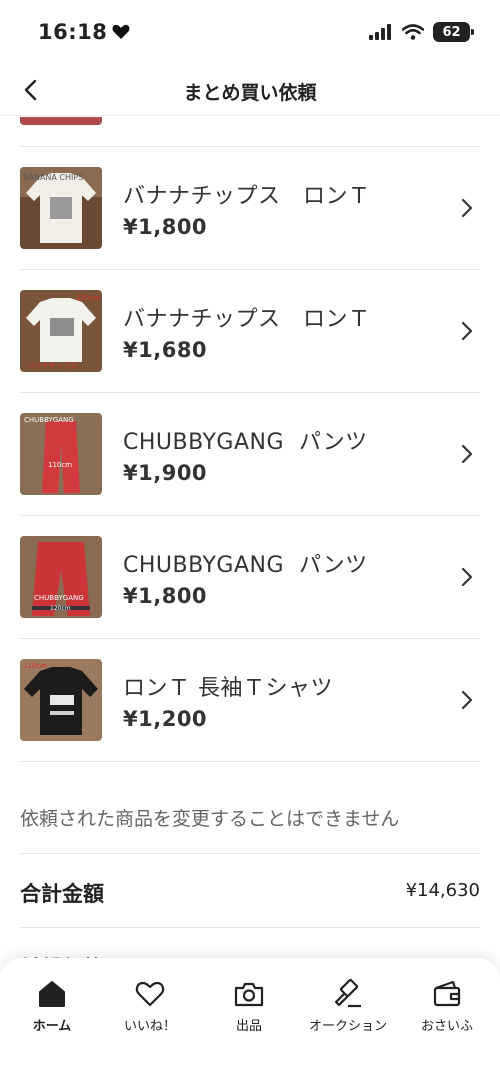 The height and width of the screenshot is (1080, 500). What do you see at coordinates (61, 208) in the screenshot?
I see `item-thumbnail: BANANA CHIPS` at bounding box center [61, 208].